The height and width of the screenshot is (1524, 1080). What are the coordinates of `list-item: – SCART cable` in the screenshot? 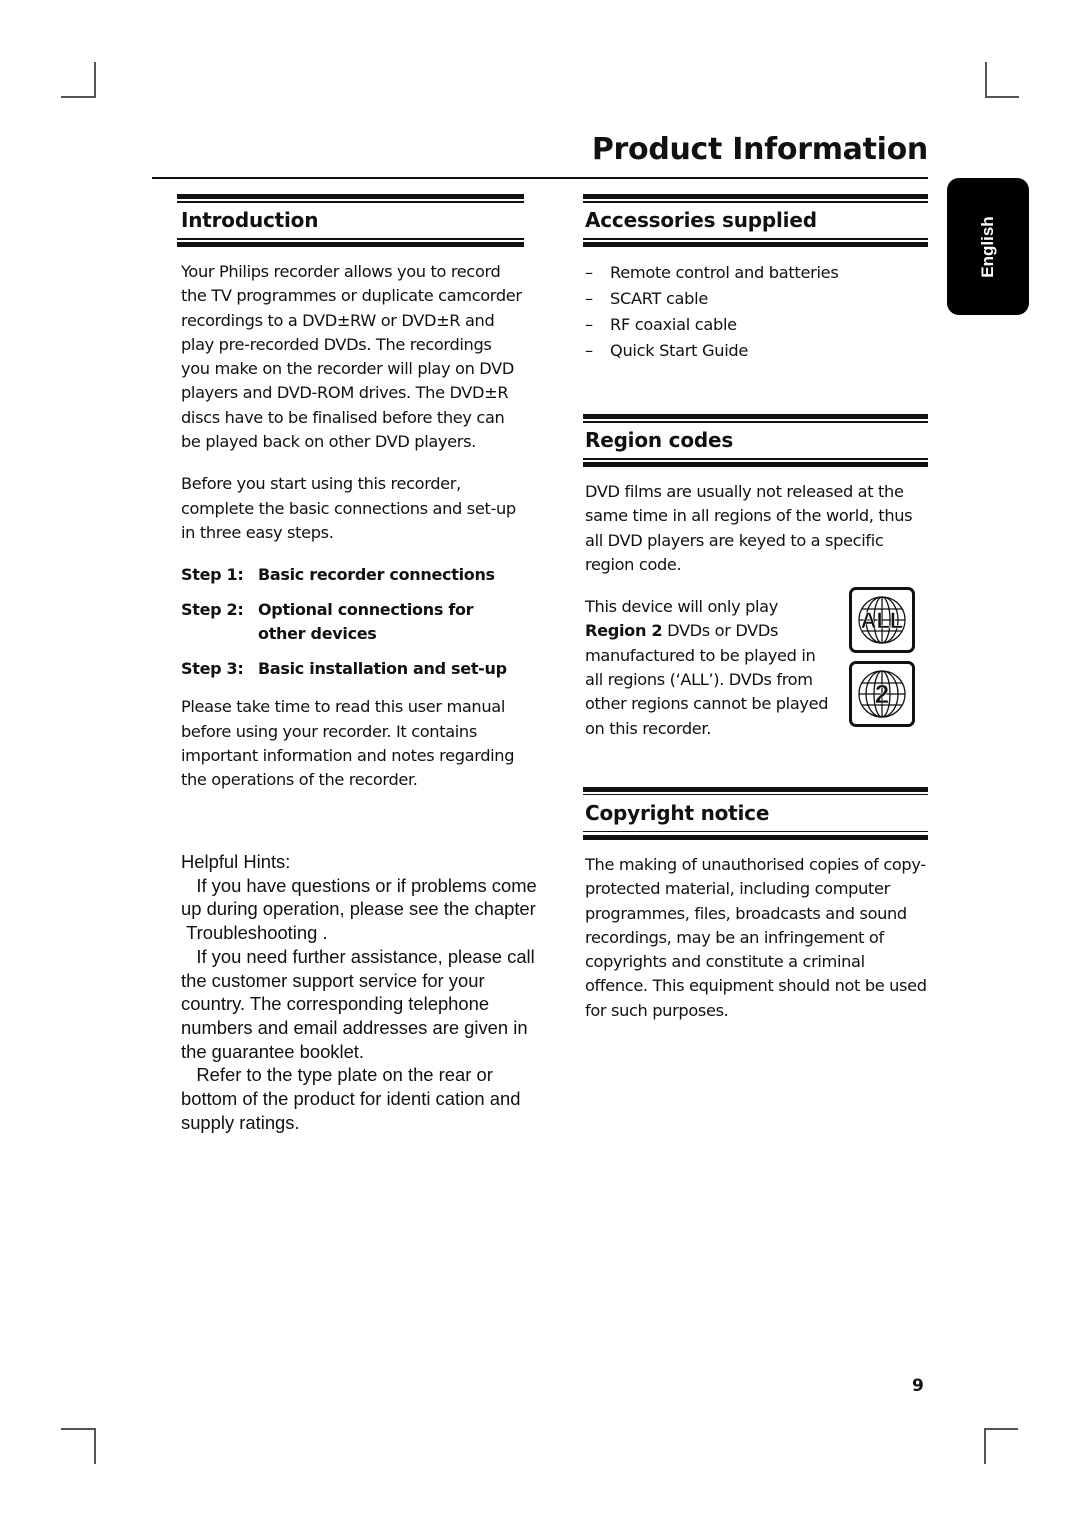 It's located at (756, 299).